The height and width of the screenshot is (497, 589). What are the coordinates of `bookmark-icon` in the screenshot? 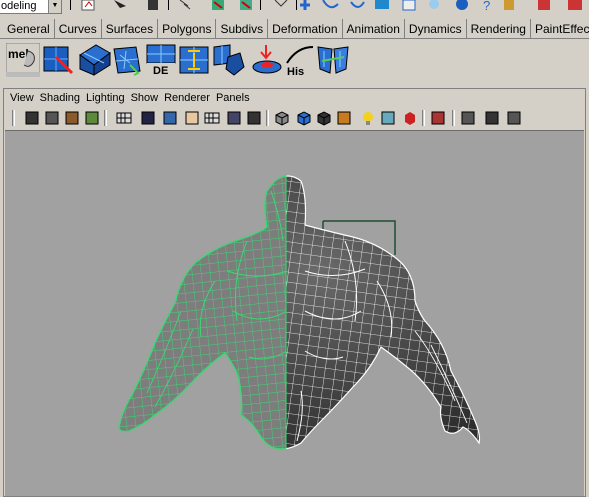 It's located at (72, 118).